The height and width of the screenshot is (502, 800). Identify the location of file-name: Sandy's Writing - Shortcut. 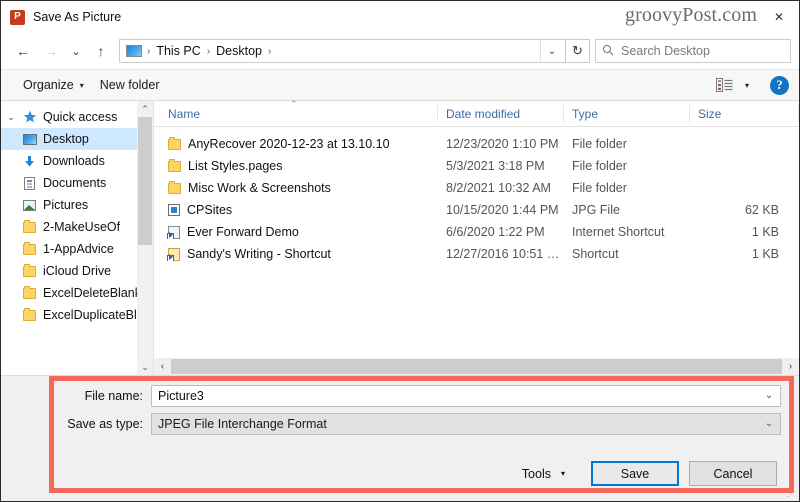
(259, 254).